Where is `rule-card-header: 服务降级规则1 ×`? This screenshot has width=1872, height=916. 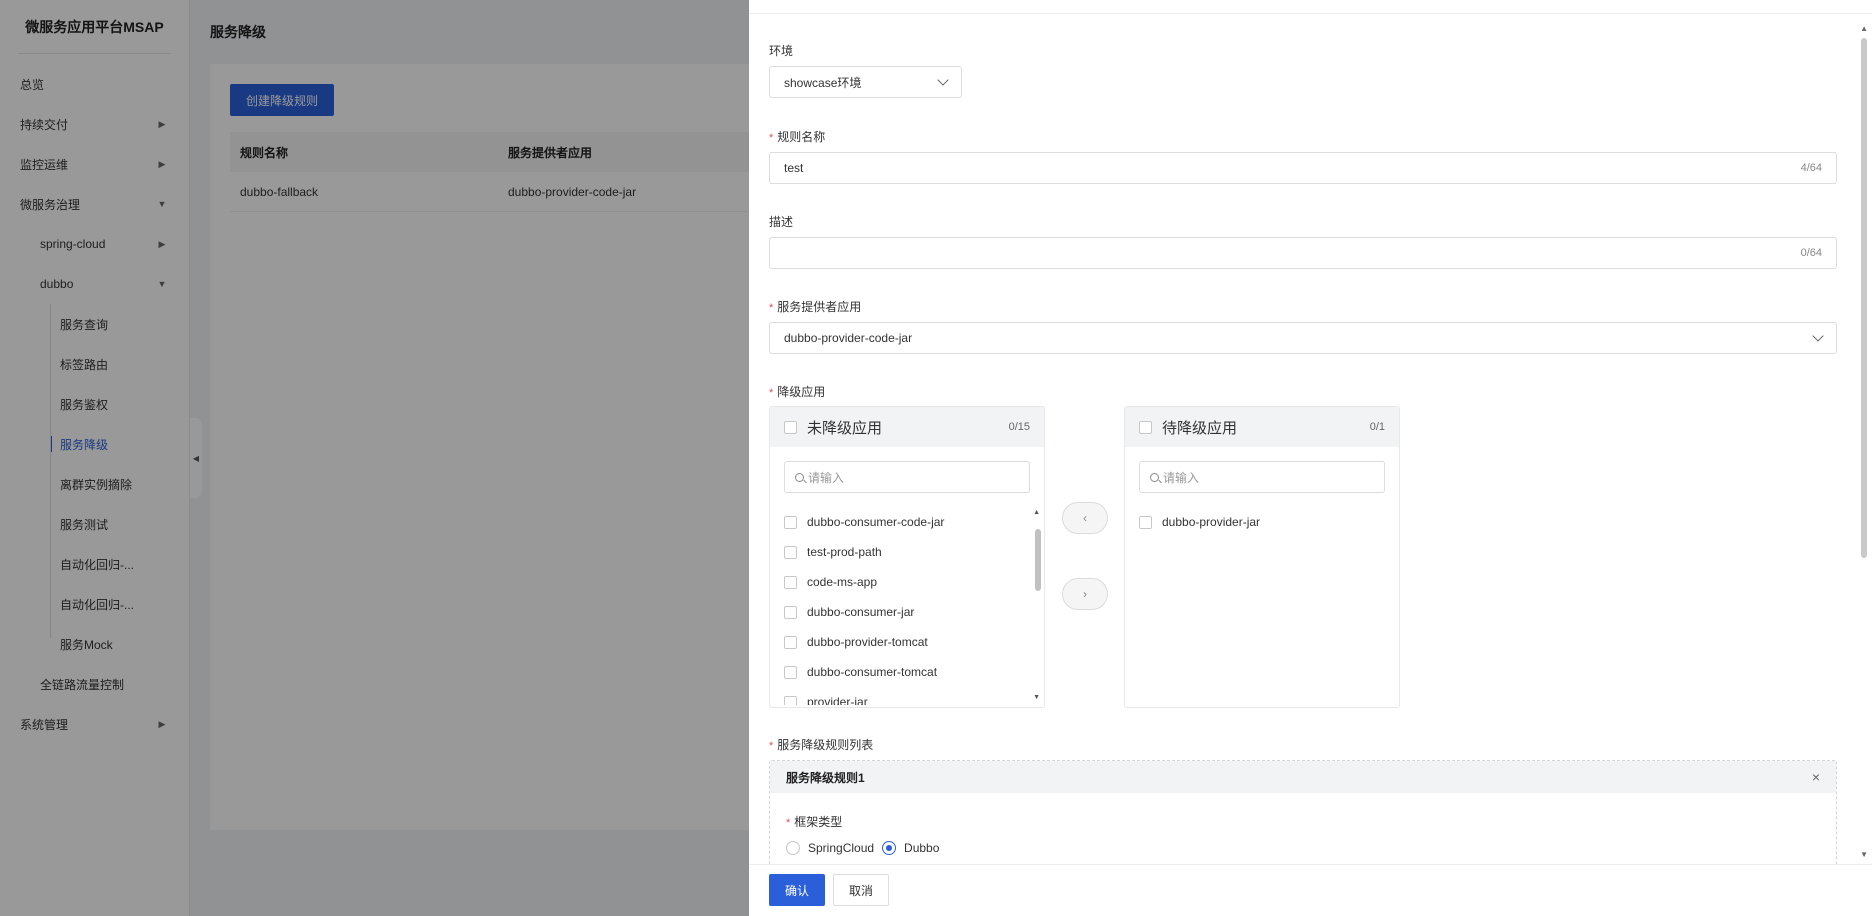 rule-card-header: 服务降级规则1 × is located at coordinates (1303, 777).